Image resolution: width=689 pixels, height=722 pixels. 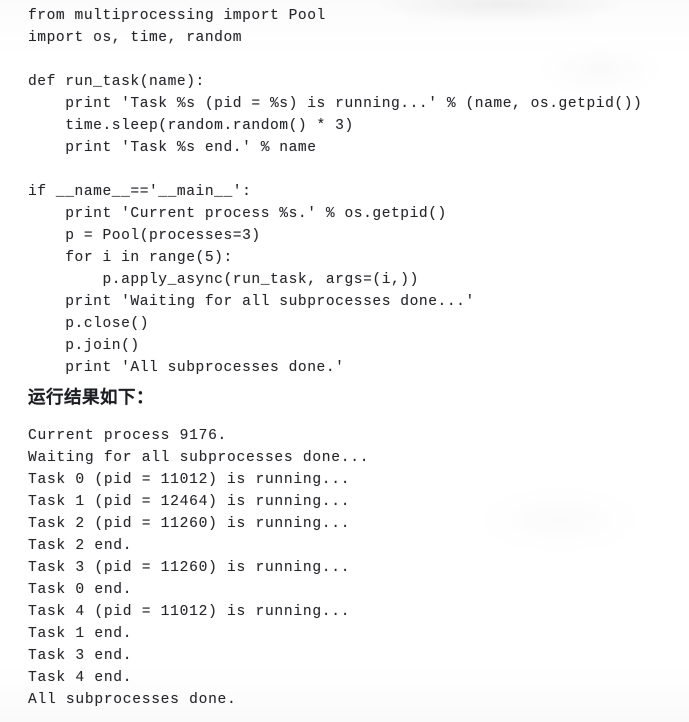 What do you see at coordinates (80, 590) in the screenshot?
I see `output-line: Task 0 end.` at bounding box center [80, 590].